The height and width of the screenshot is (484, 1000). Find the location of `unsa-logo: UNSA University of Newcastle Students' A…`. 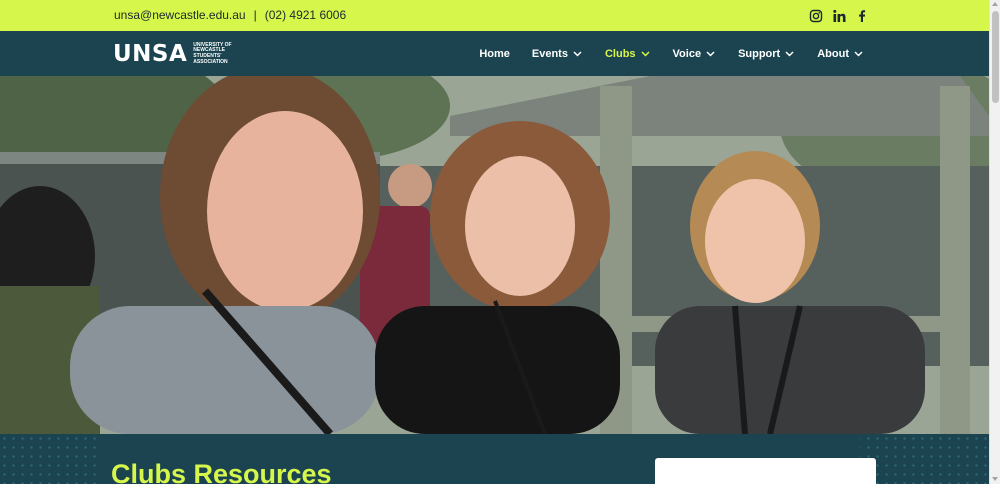

unsa-logo: UNSA University of Newcastle Students' A… is located at coordinates (181, 54).